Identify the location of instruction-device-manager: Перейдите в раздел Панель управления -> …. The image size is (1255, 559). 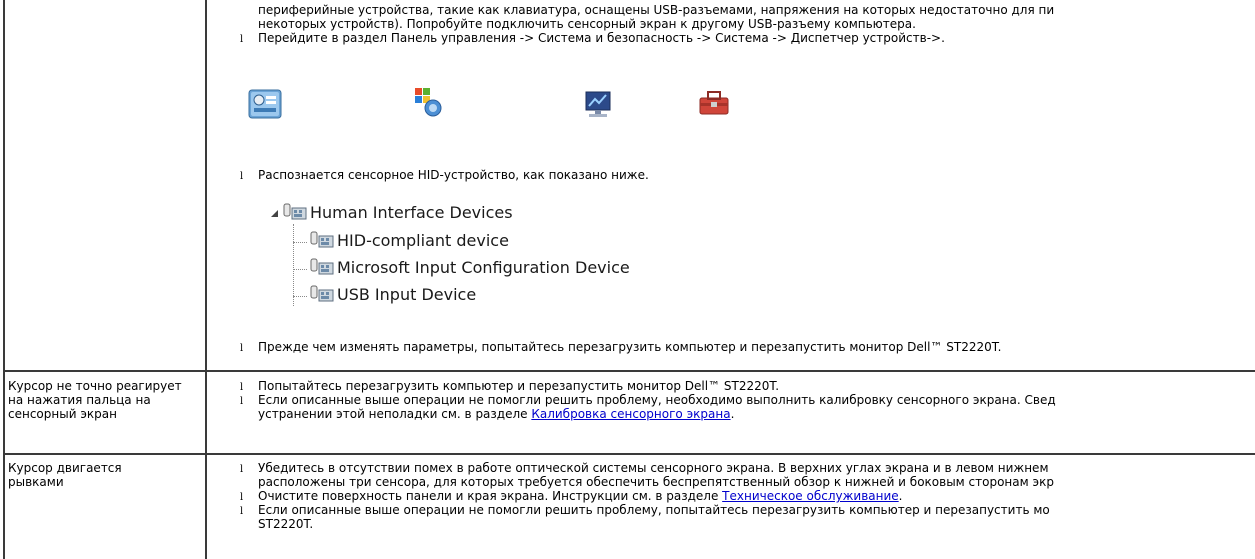
(601, 38).